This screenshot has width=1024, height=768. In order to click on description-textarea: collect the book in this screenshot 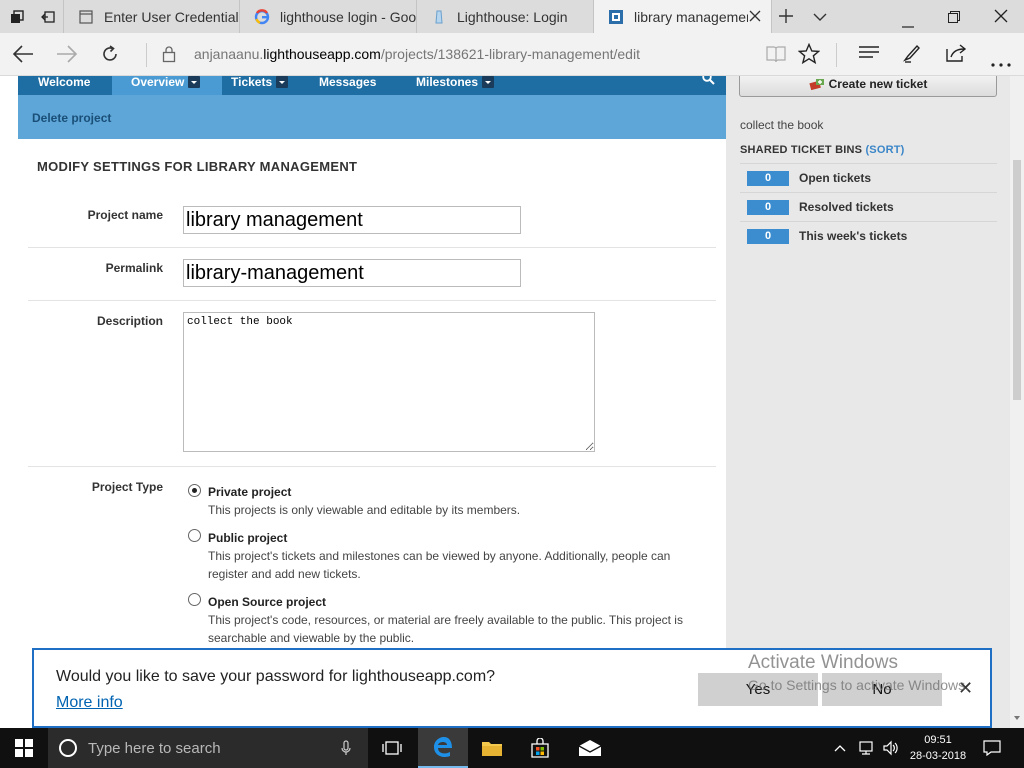, I will do `click(389, 382)`.